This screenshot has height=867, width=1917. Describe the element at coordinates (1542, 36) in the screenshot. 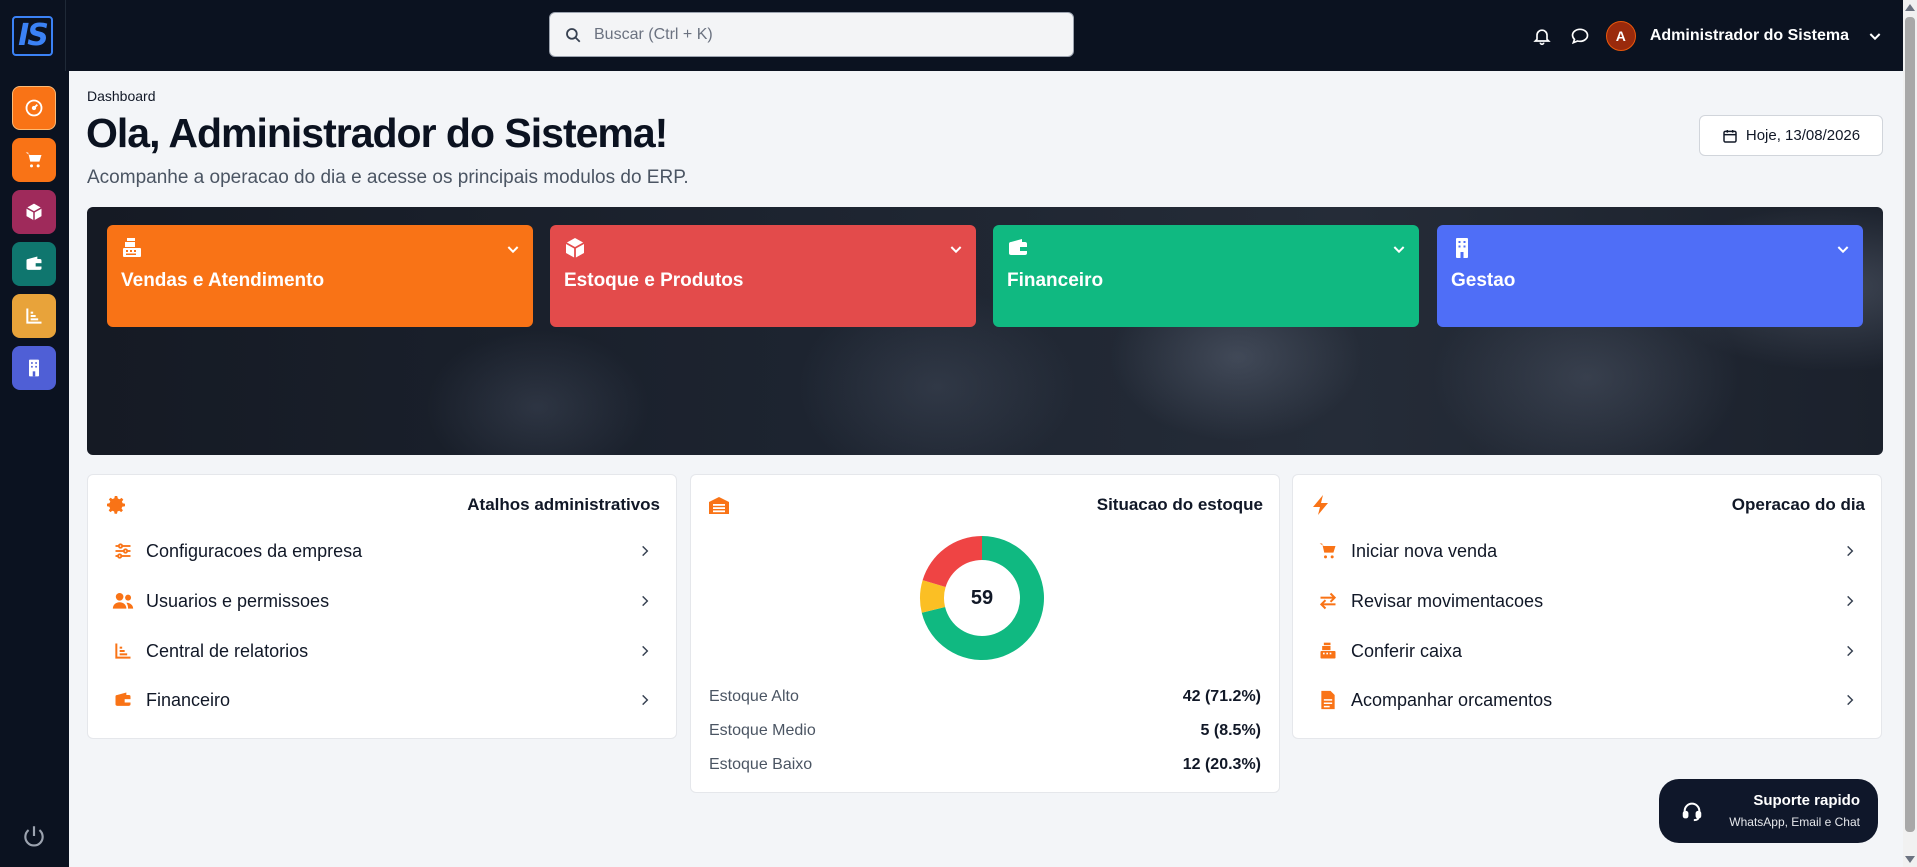

I see `bell-icon` at that location.